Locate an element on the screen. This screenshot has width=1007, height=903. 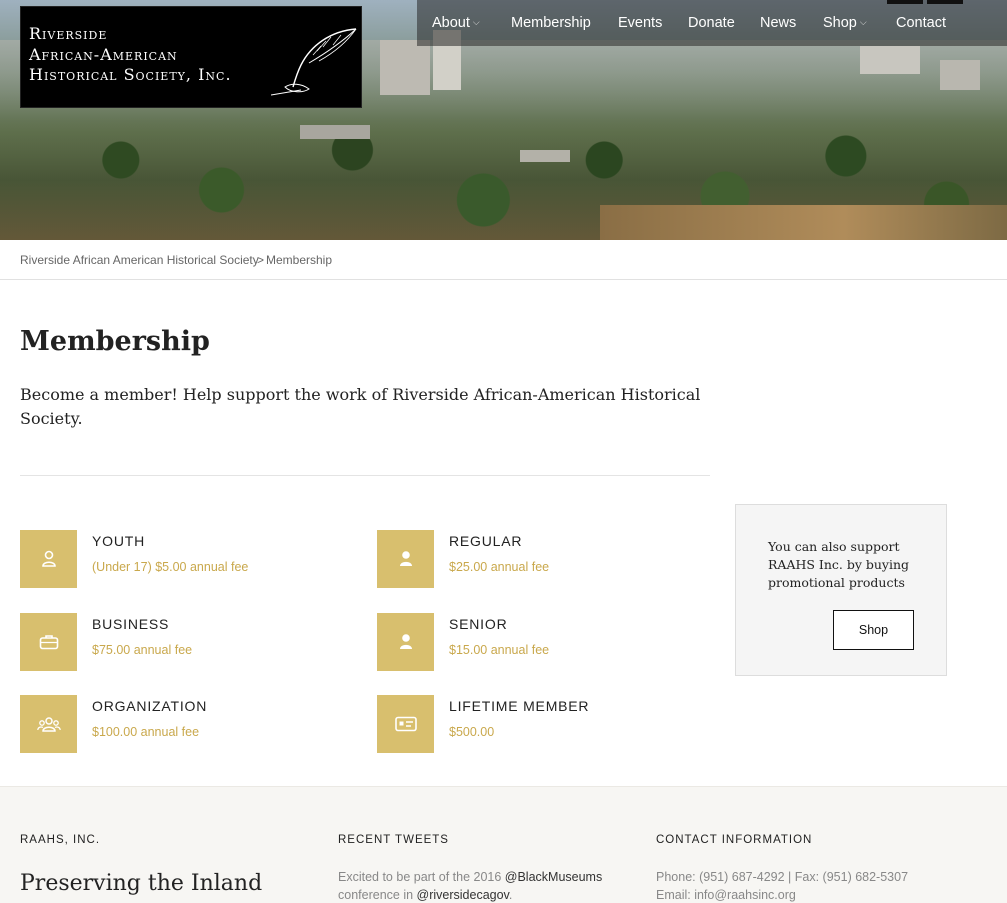
group-icon is located at coordinates (48, 724).